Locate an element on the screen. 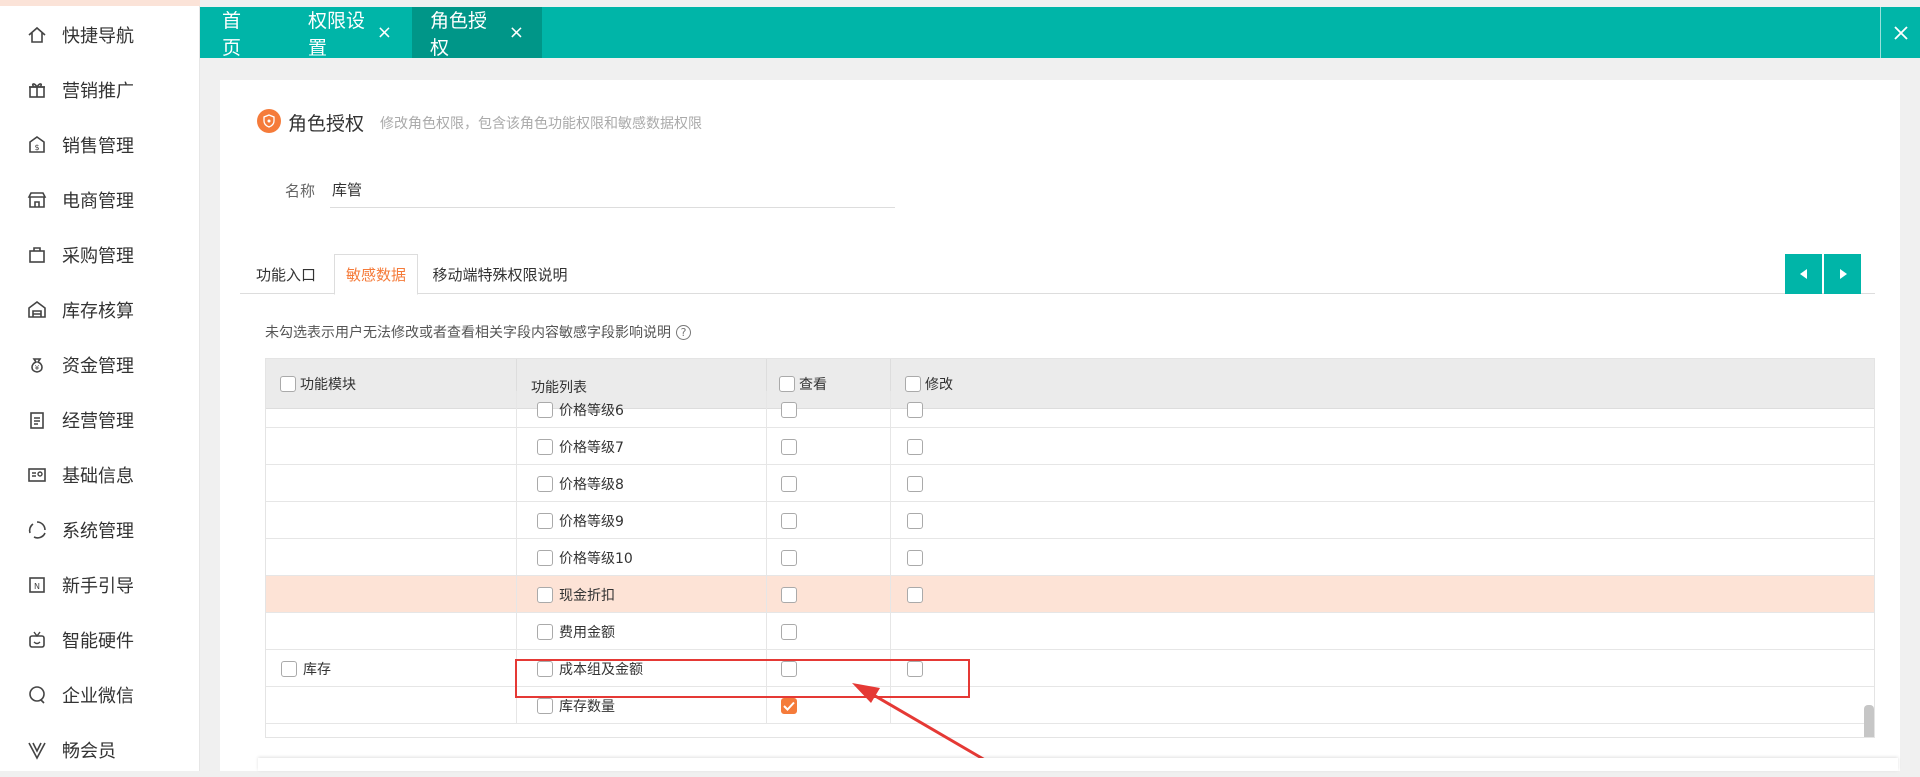 The image size is (1920, 777). table-row: 库存 成本组及金额 is located at coordinates (1070, 668).